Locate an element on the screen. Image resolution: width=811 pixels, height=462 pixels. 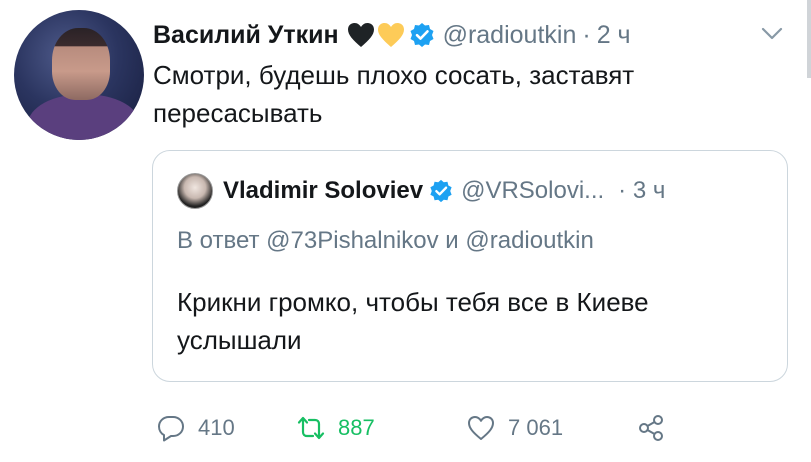
like-button: 7 061 is located at coordinates (551, 428).